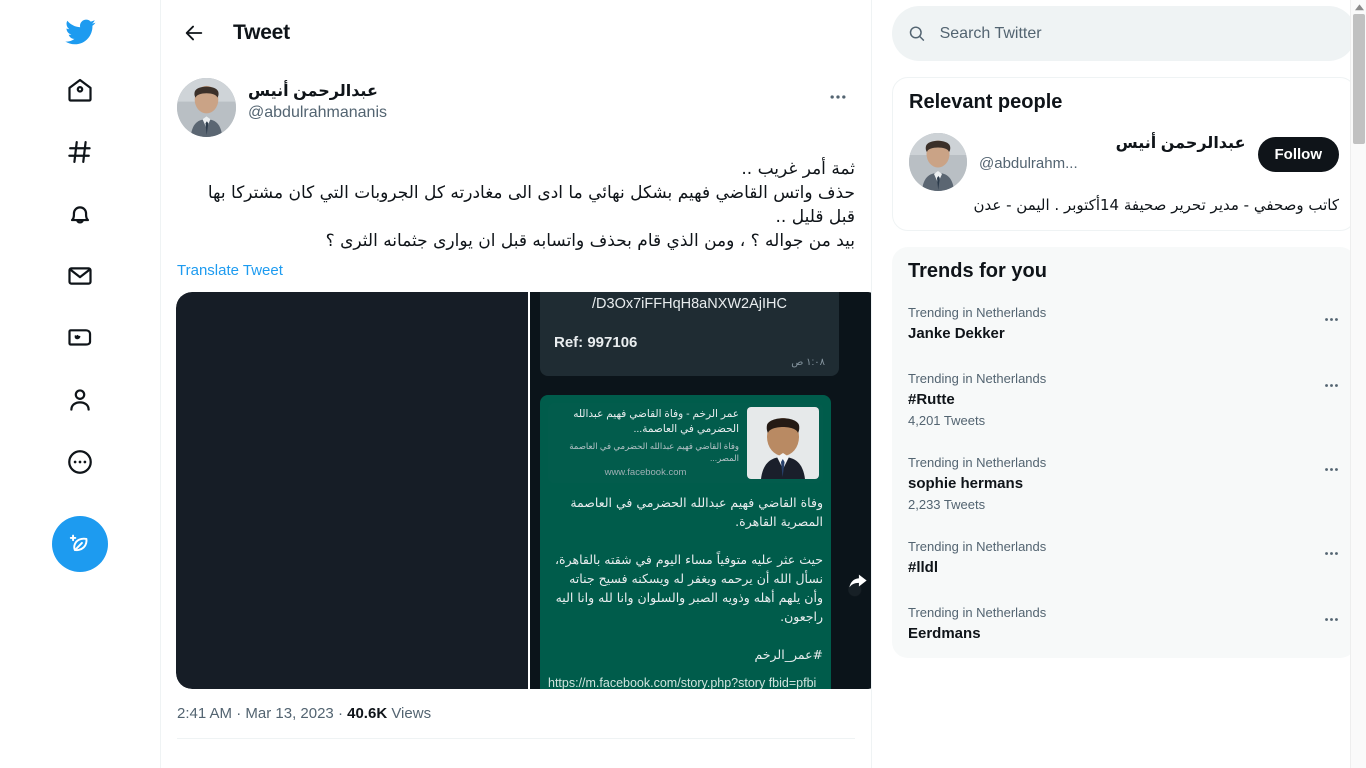 This screenshot has height=768, width=1366. I want to click on arrow-left-icon, so click(194, 33).